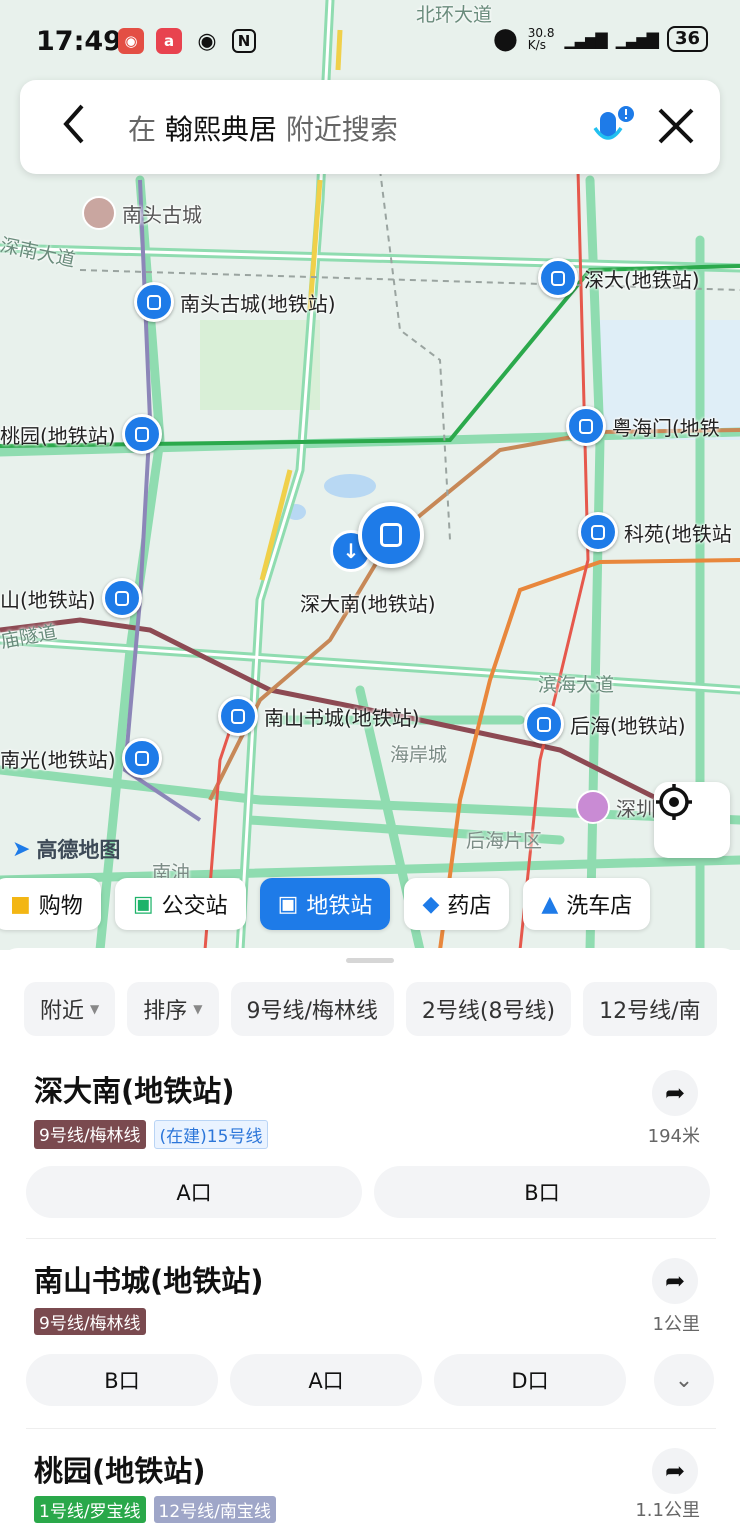 Image resolution: width=740 pixels, height=1523 pixels. What do you see at coordinates (58, 435) in the screenshot?
I see `station-taoyuan-label: 桃园(地铁站)` at bounding box center [58, 435].